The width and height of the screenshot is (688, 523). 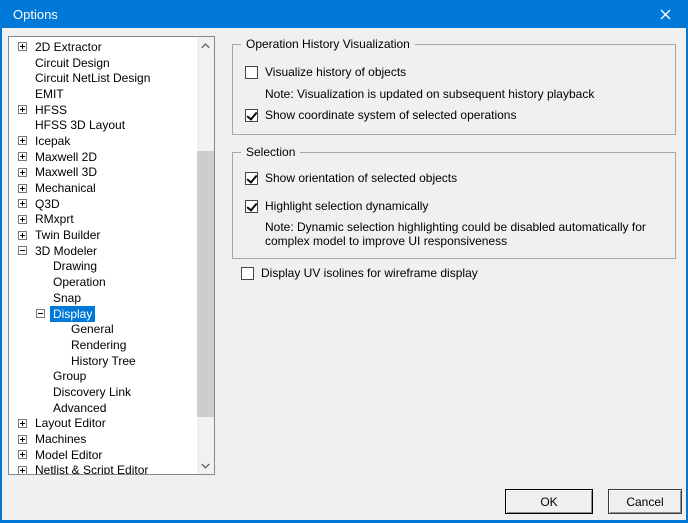 I want to click on title-bar: Options, so click(x=344, y=14).